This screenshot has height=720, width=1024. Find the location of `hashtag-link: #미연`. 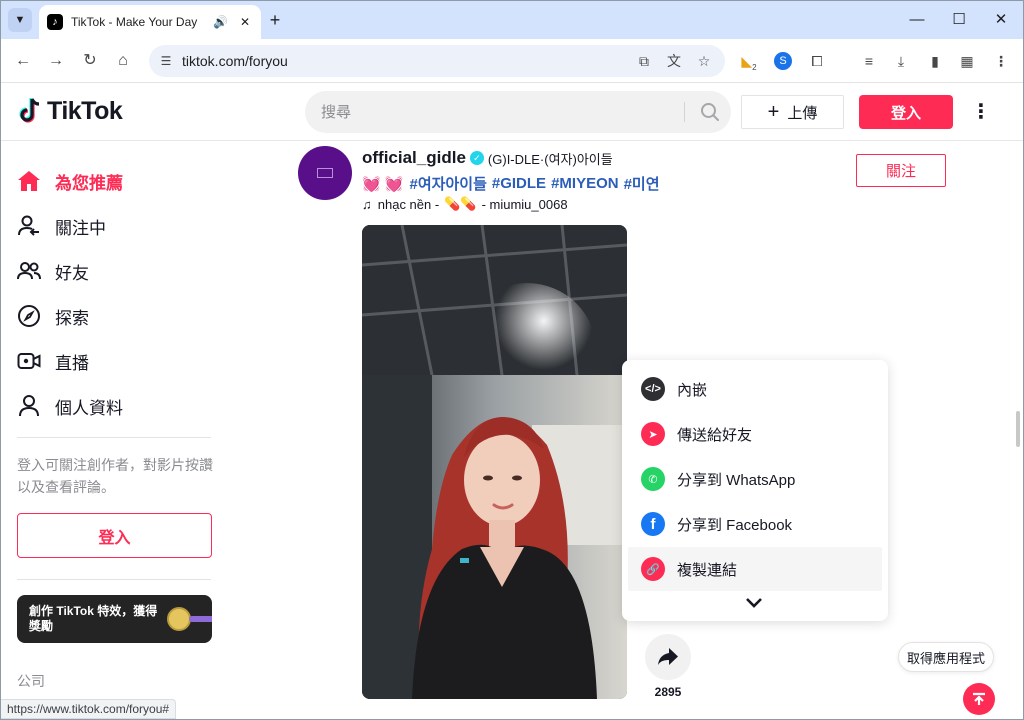

hashtag-link: #미연 is located at coordinates (642, 183).